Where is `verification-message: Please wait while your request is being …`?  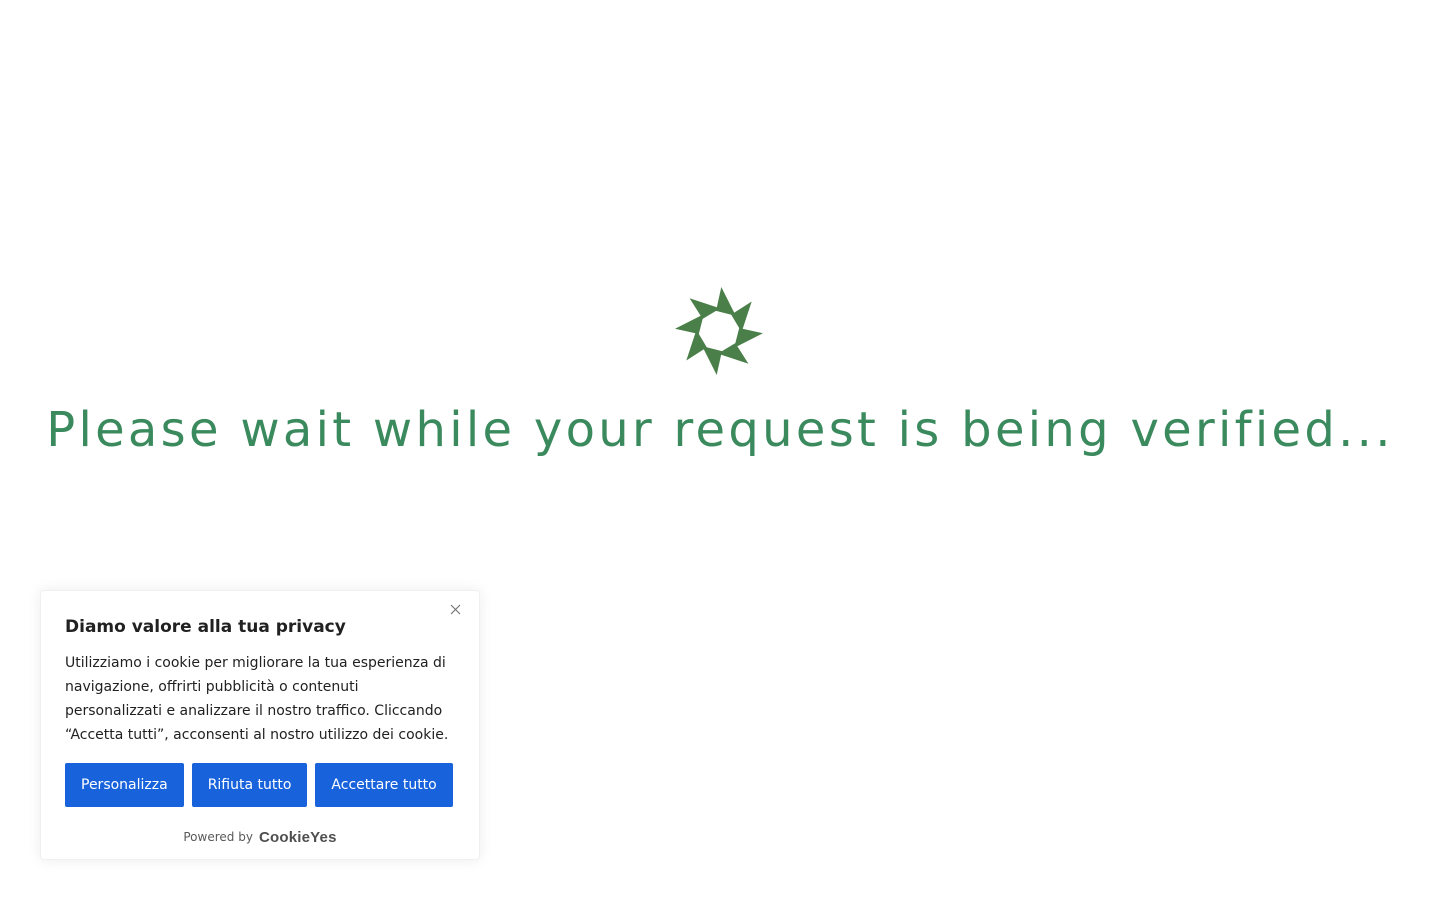
verification-message: Please wait while your request is being … is located at coordinates (720, 430).